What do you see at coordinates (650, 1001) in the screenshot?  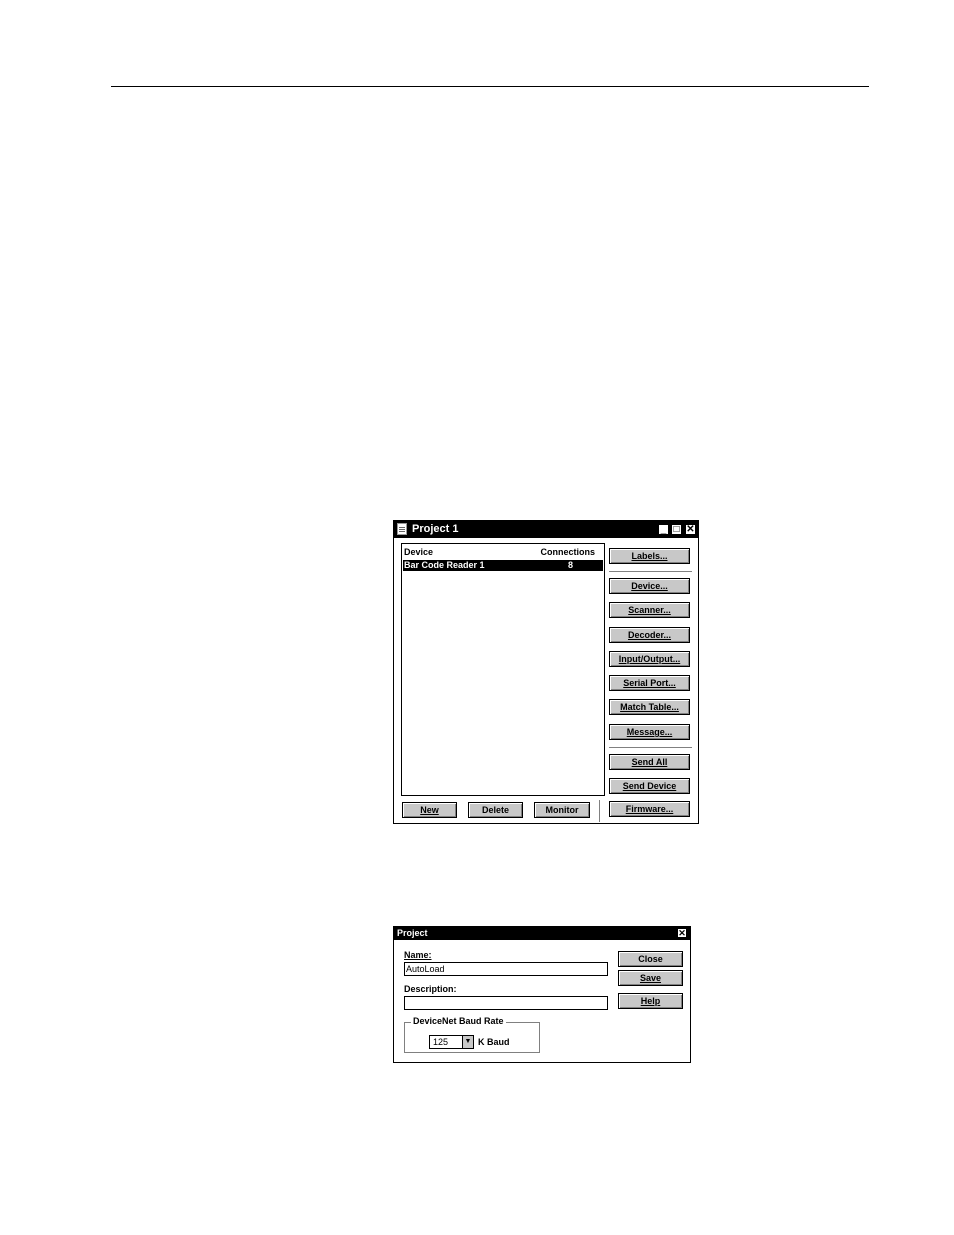 I see `help-button: Help` at bounding box center [650, 1001].